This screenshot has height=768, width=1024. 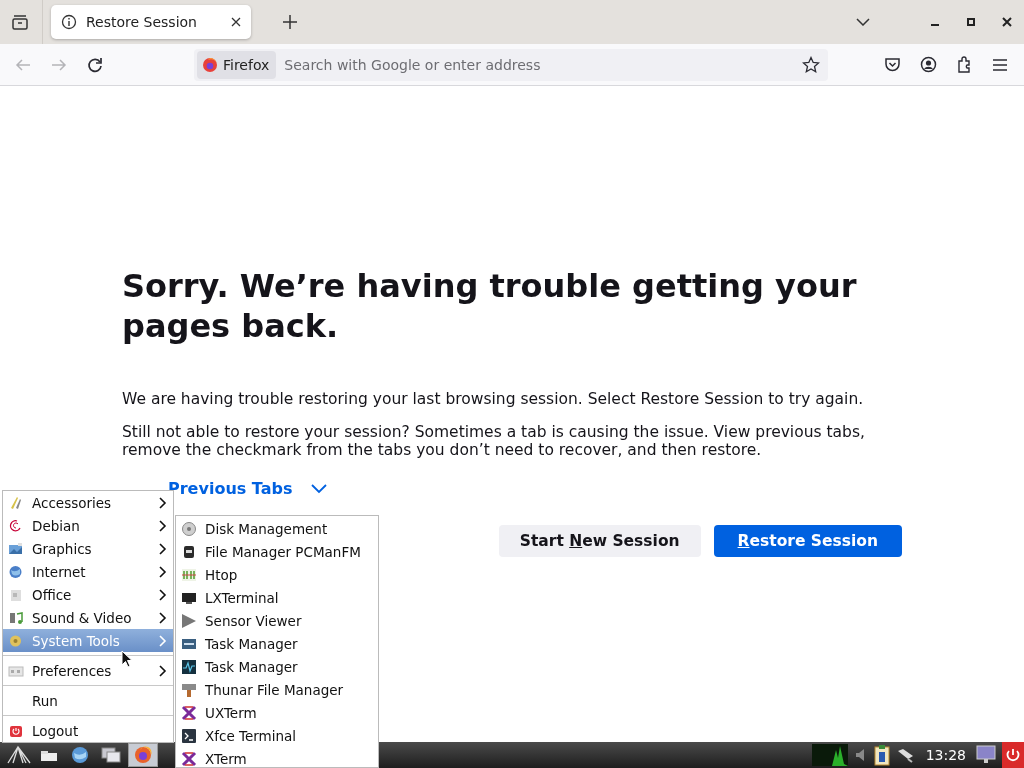 I want to click on start-new-session-button: Start New Session, so click(x=599, y=541).